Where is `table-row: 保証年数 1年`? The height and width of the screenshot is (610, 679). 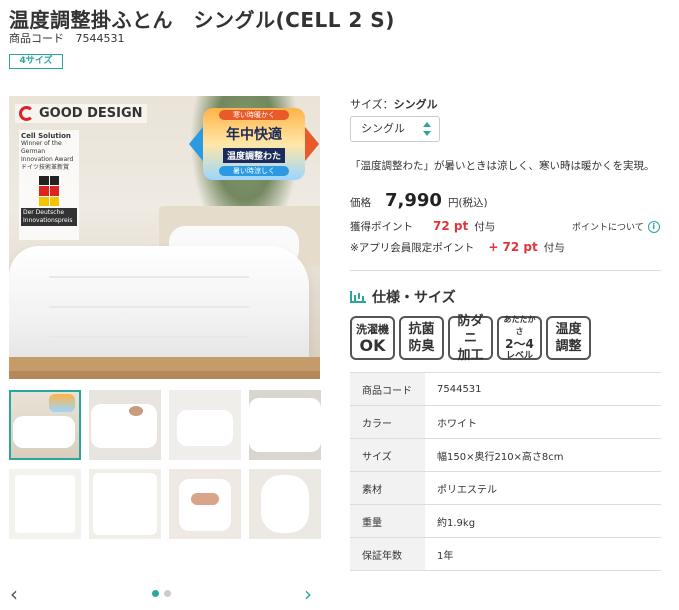 table-row: 保証年数 1年 is located at coordinates (505, 554).